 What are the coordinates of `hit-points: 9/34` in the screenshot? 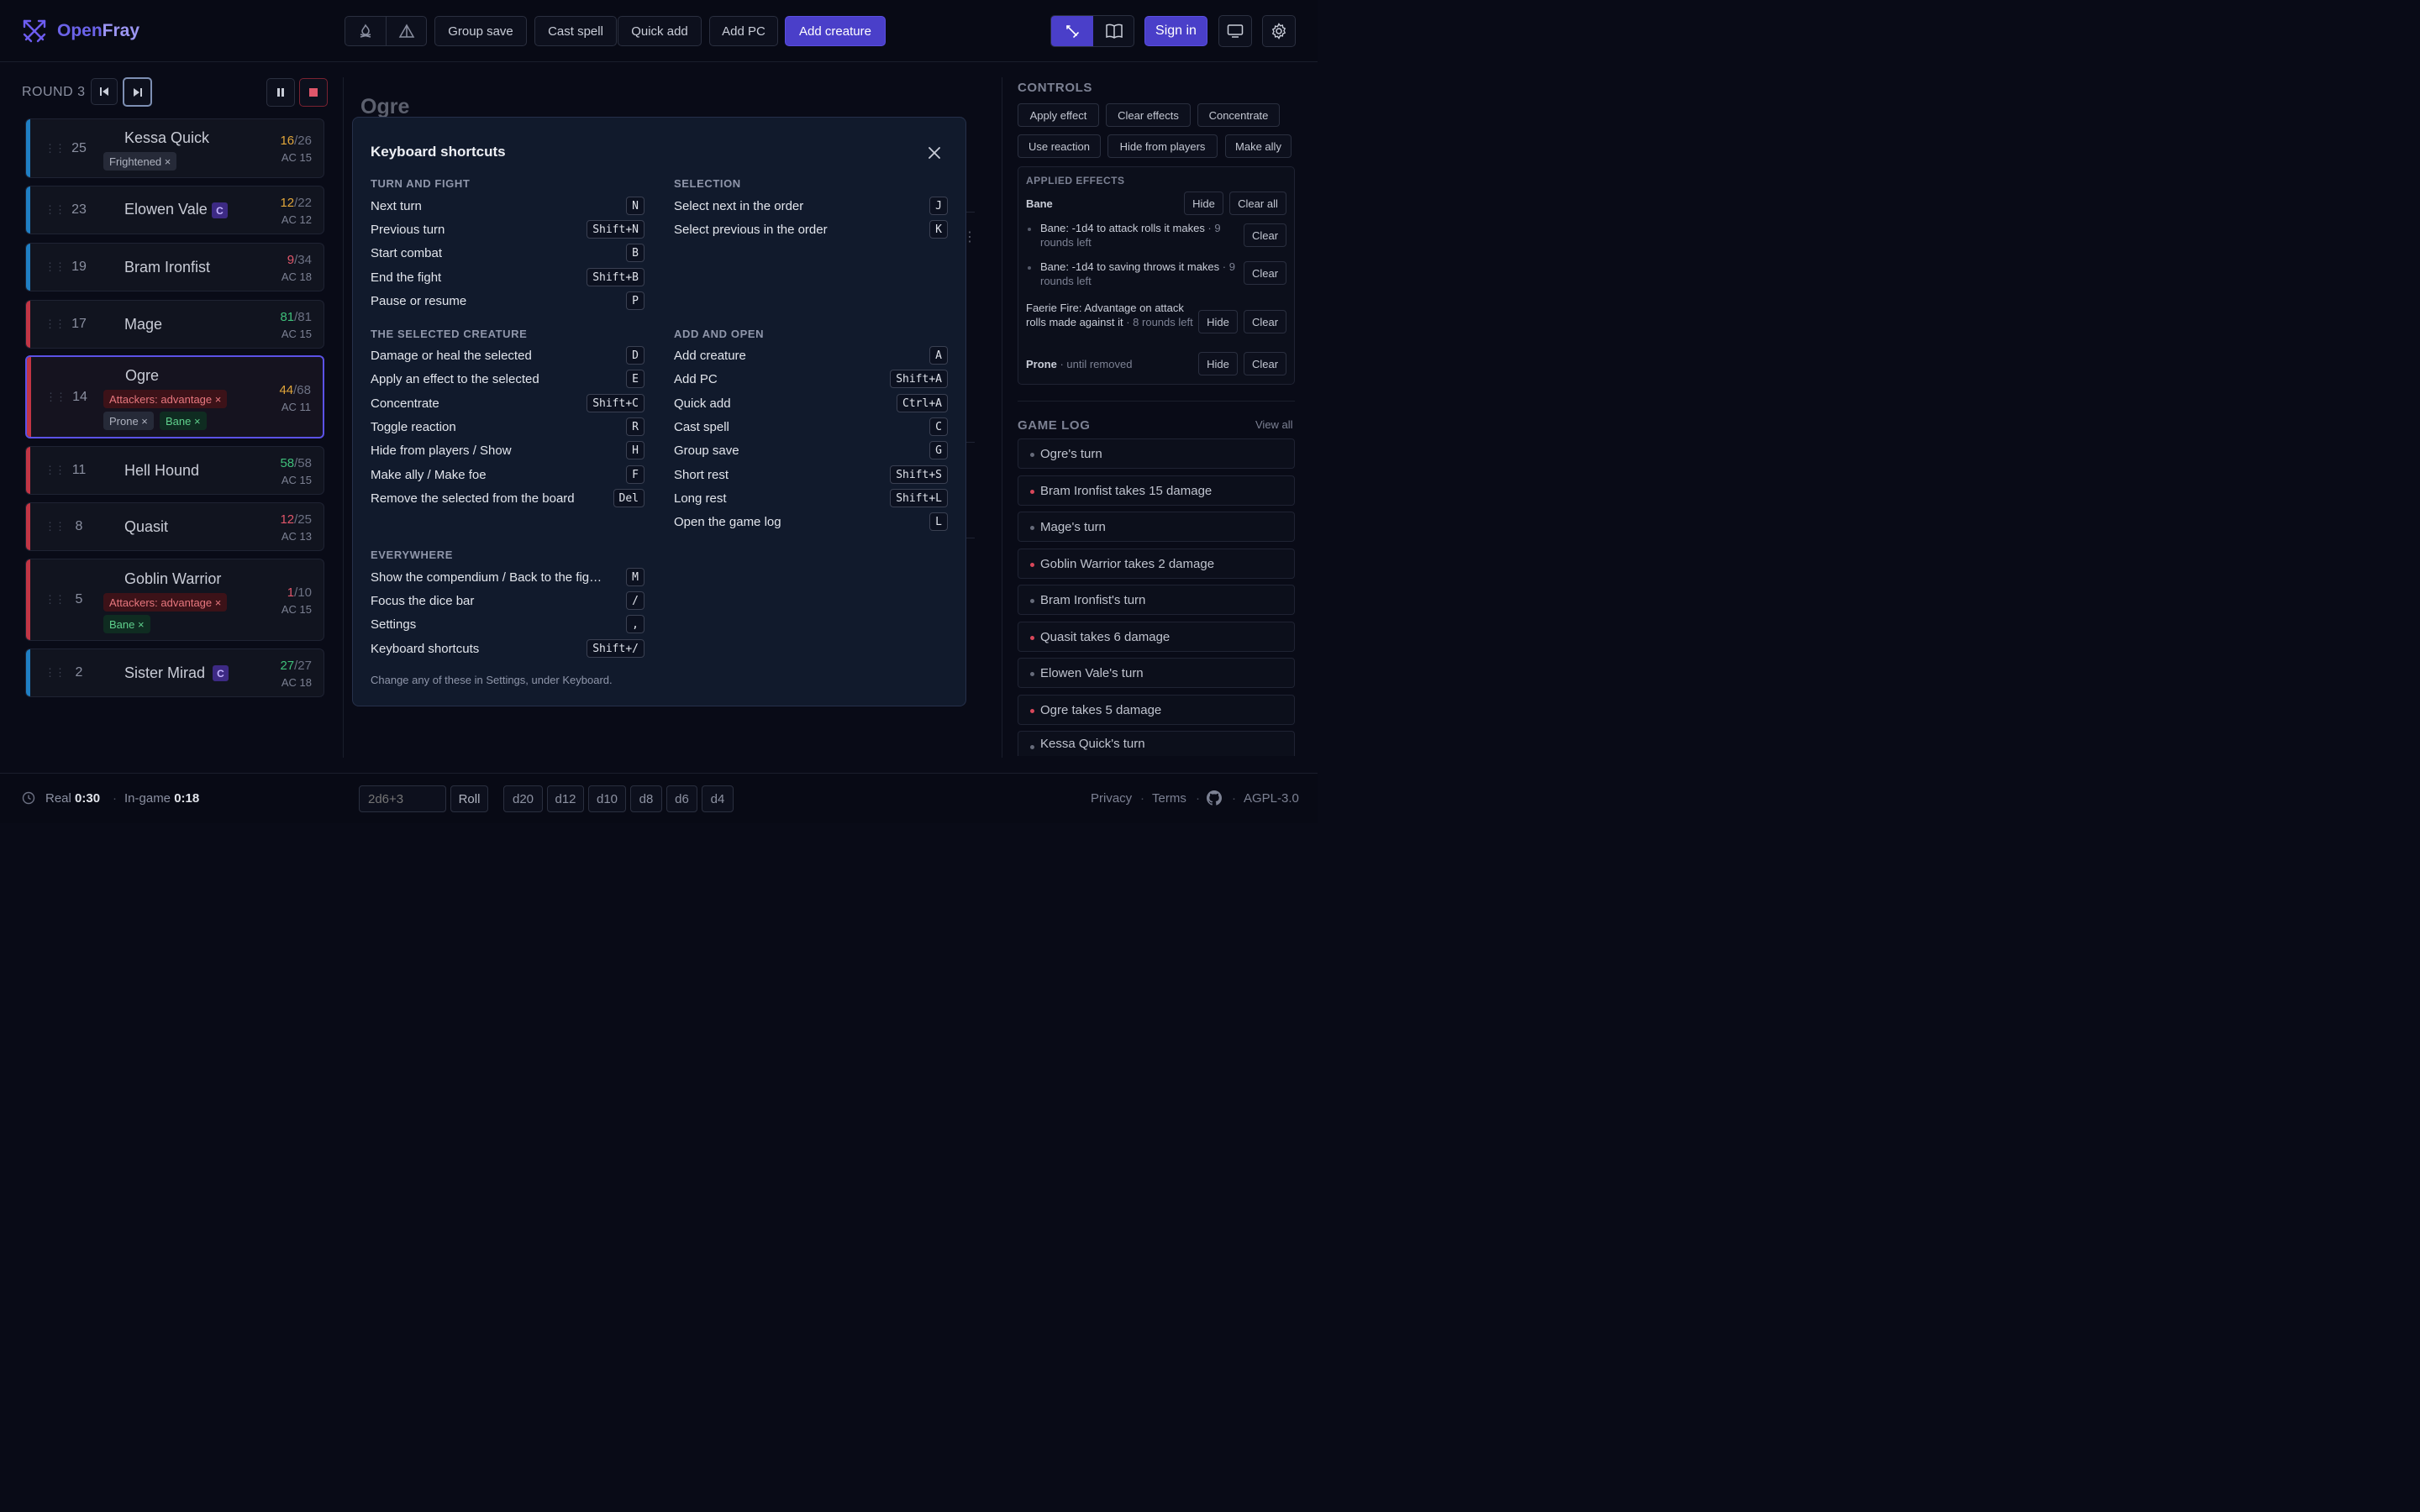 It's located at (299, 260).